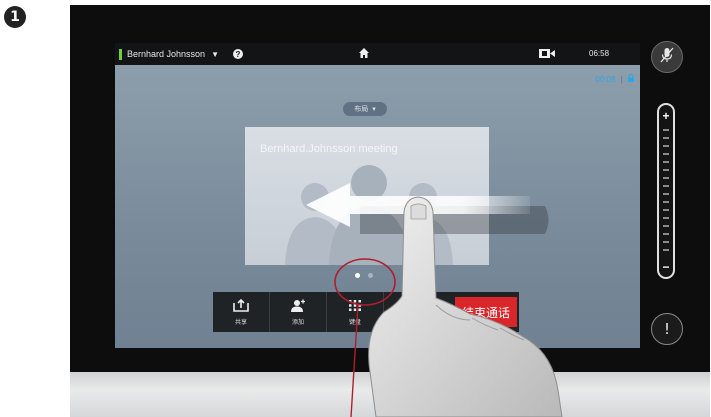 The width and height of the screenshot is (711, 417). Describe the element at coordinates (354, 360) in the screenshot. I see `callout-line` at that location.